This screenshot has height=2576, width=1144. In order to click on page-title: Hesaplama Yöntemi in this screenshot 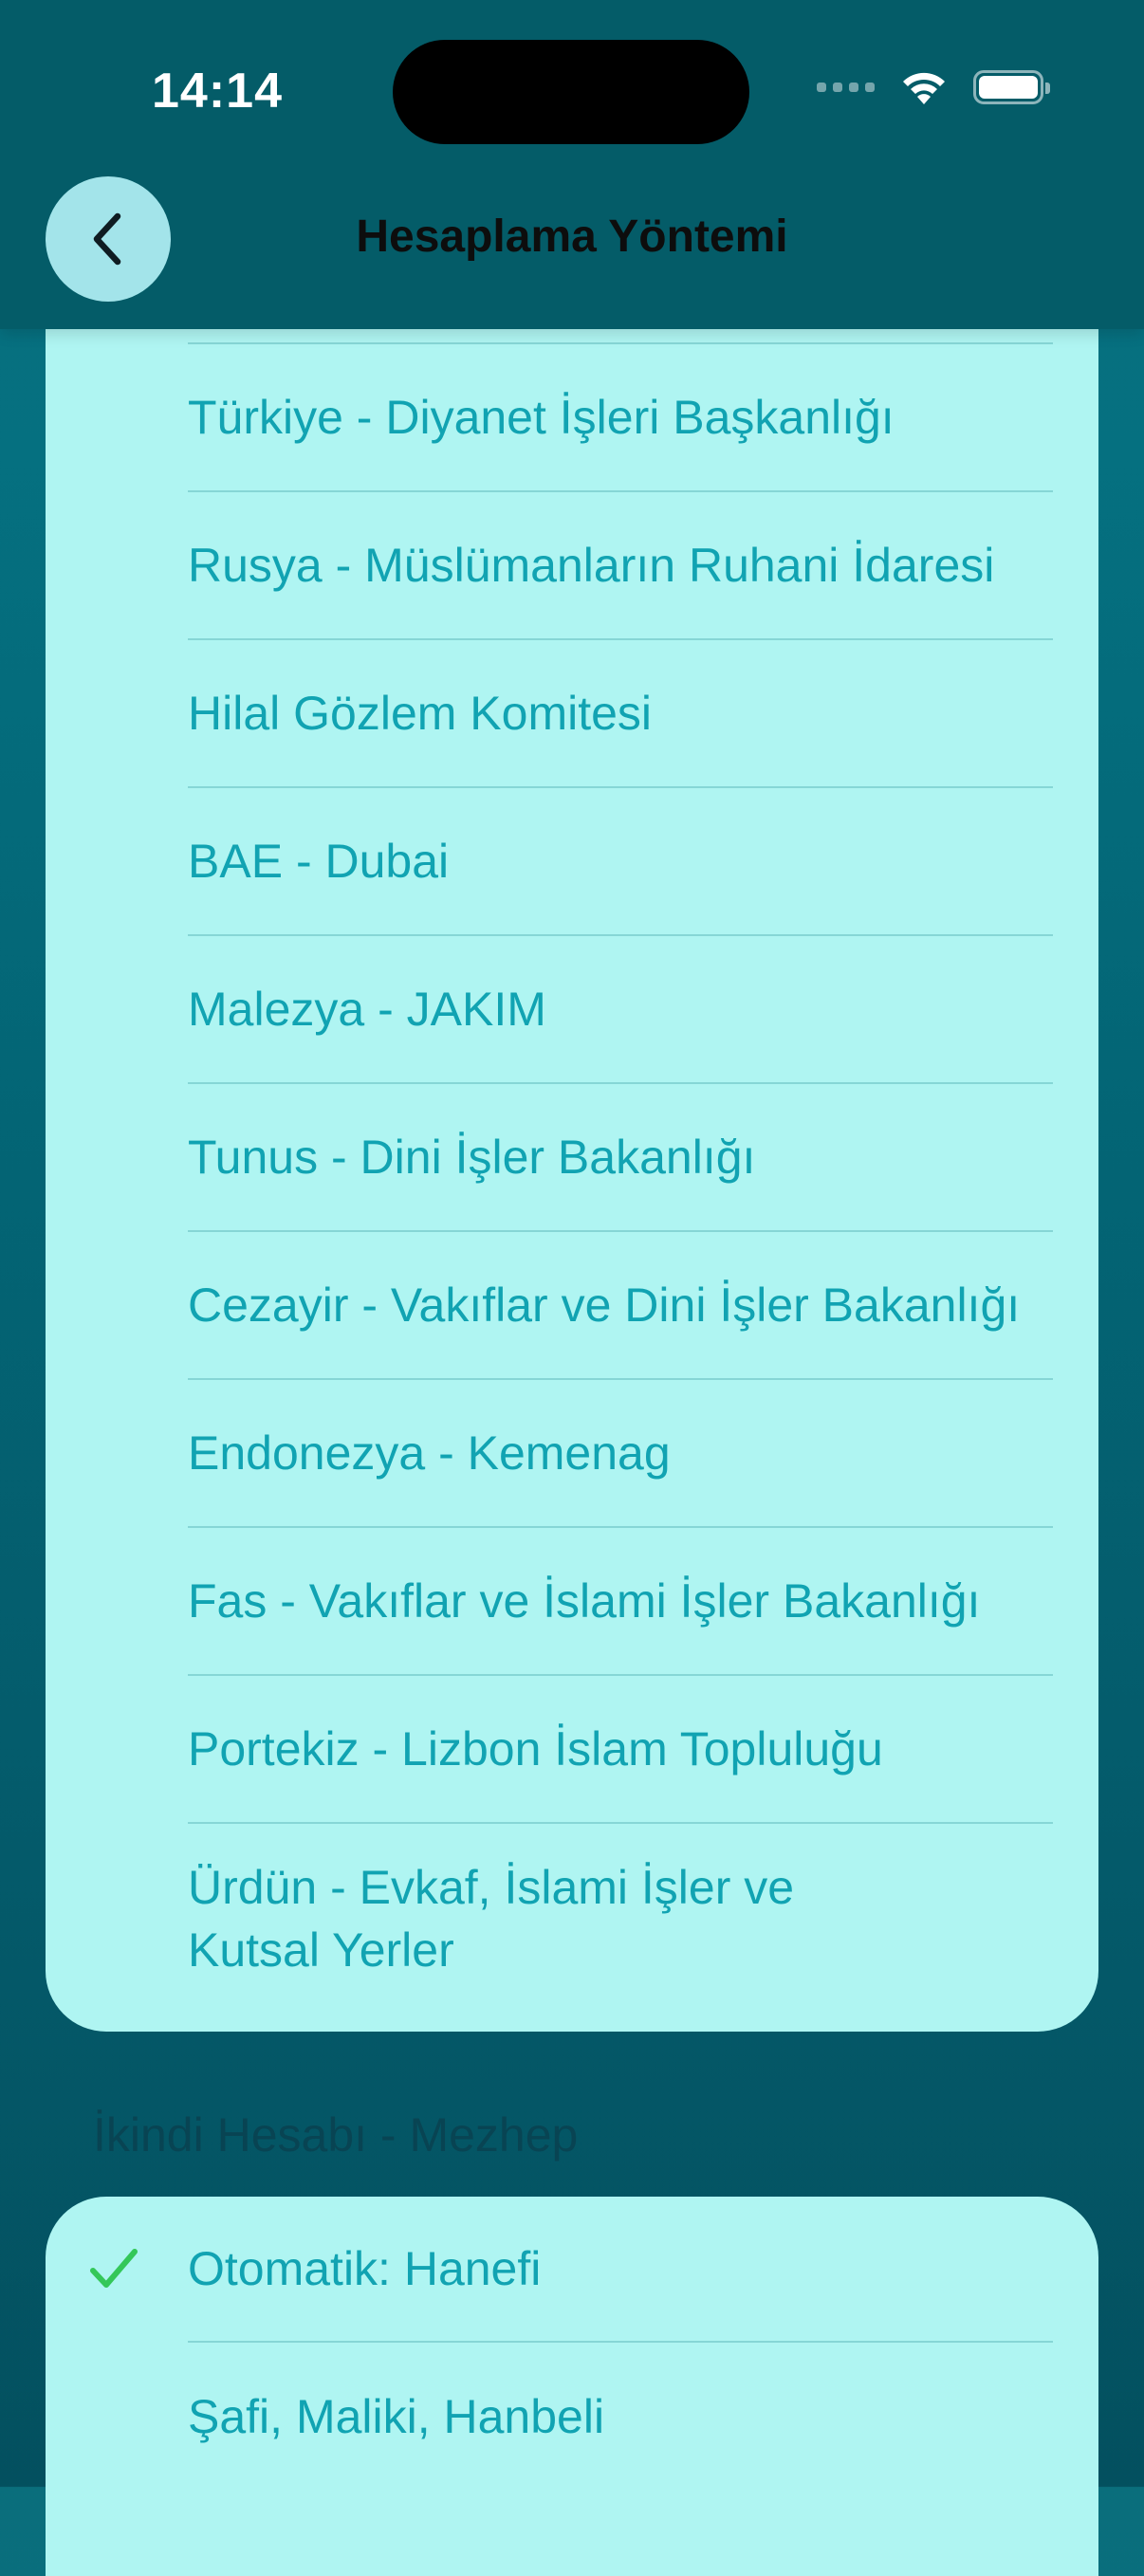, I will do `click(572, 237)`.